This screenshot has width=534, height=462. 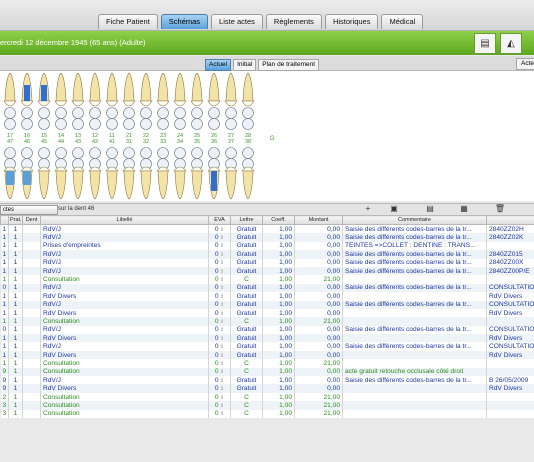 I want to click on tooth-number-lower-6: 41, so click(x=112, y=142).